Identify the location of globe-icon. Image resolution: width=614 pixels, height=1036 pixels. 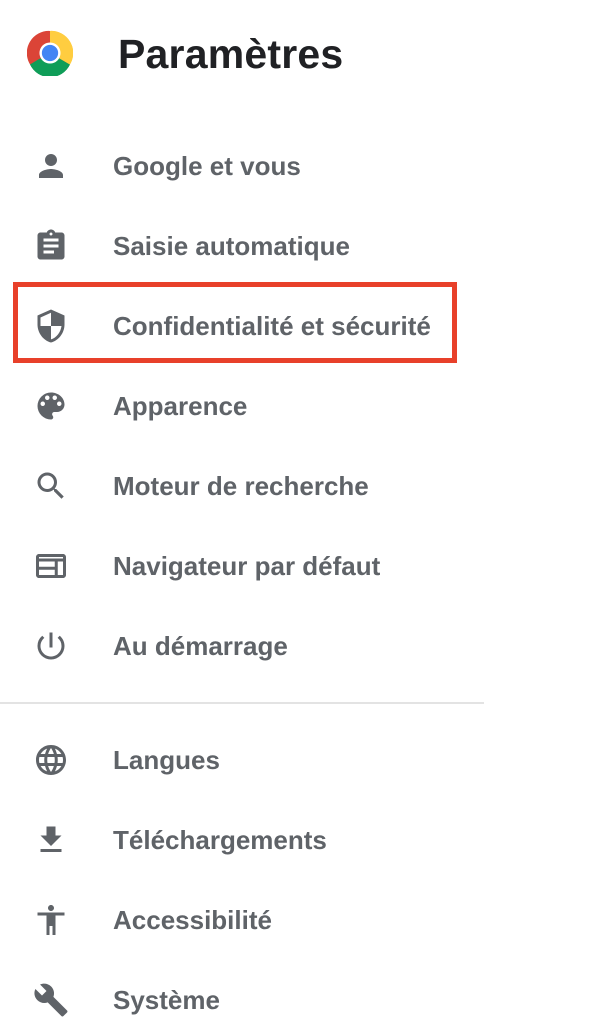
(51, 760).